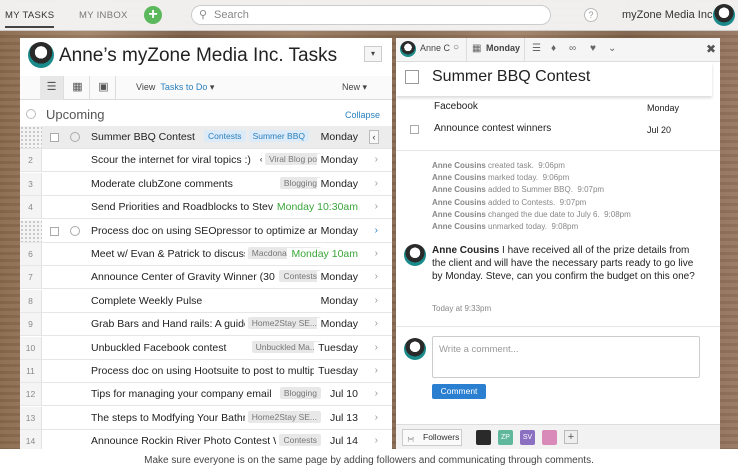  What do you see at coordinates (153, 15) in the screenshot?
I see `add-task-button: +` at bounding box center [153, 15].